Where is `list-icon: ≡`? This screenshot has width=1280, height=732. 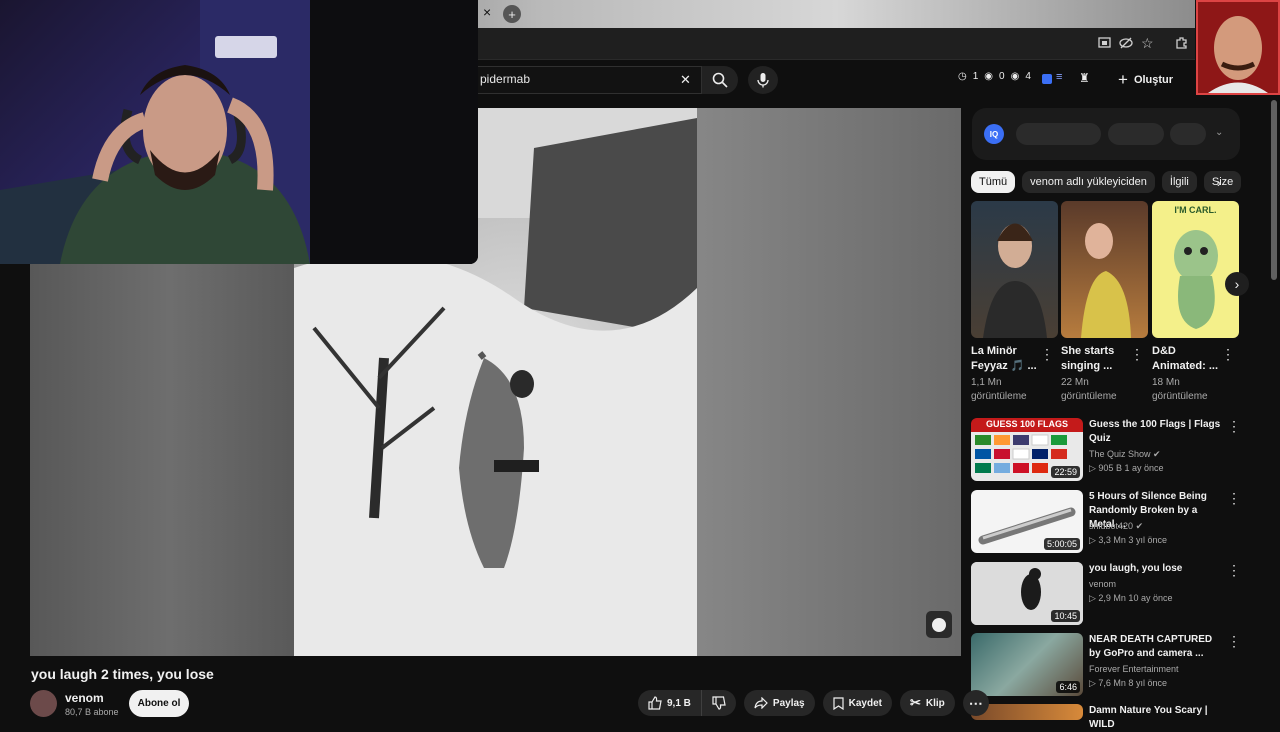 list-icon: ≡ is located at coordinates (1059, 77).